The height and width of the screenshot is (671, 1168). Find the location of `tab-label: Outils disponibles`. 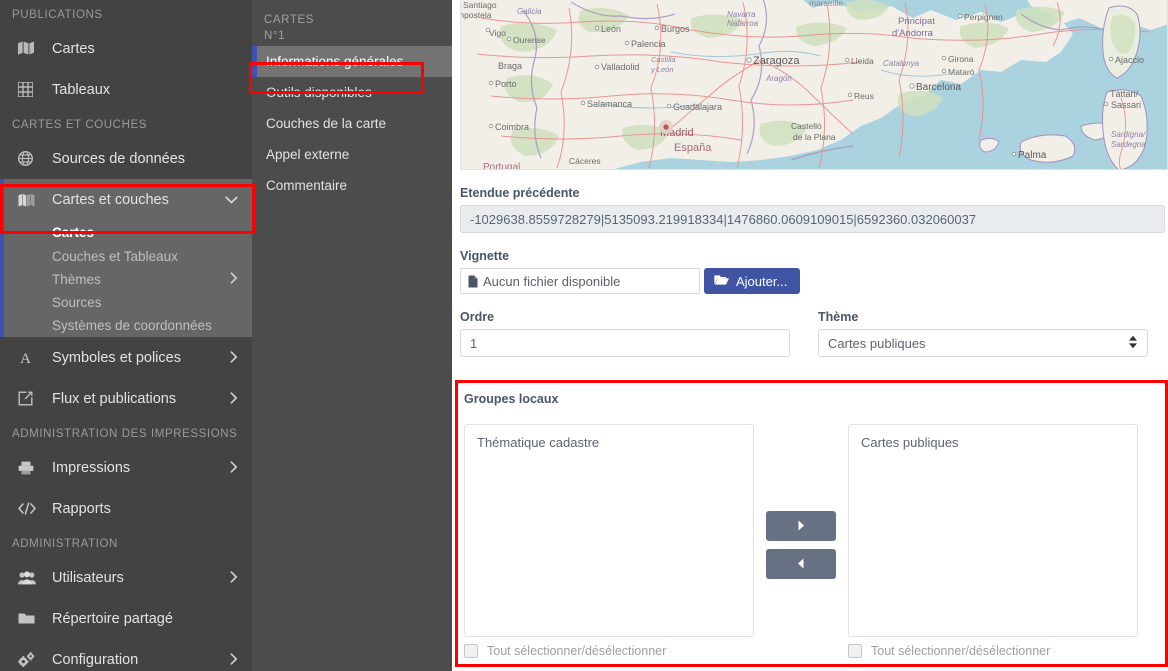

tab-label: Outils disponibles is located at coordinates (319, 92).